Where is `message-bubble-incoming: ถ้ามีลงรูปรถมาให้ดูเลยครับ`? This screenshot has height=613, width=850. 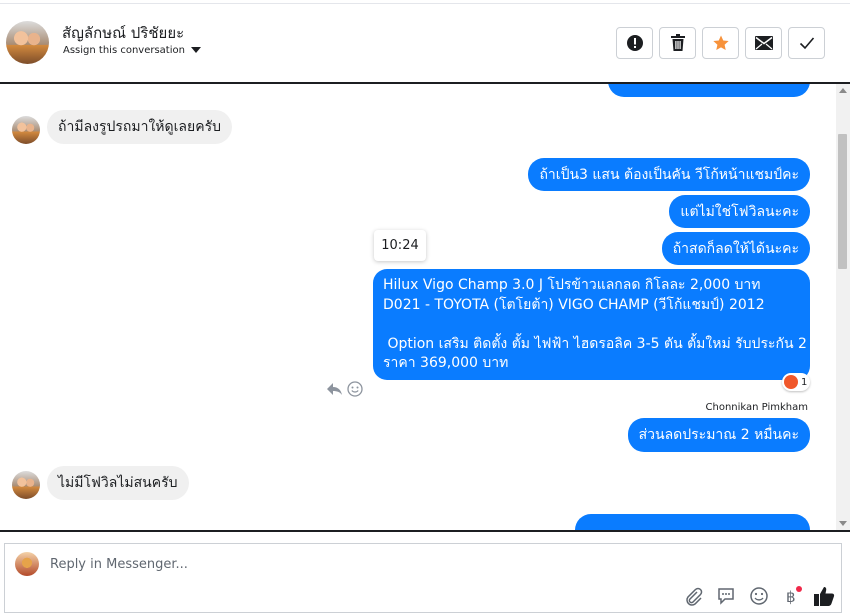
message-bubble-incoming: ถ้ามีลงรูปรถมาให้ดูเลยครับ is located at coordinates (139, 127).